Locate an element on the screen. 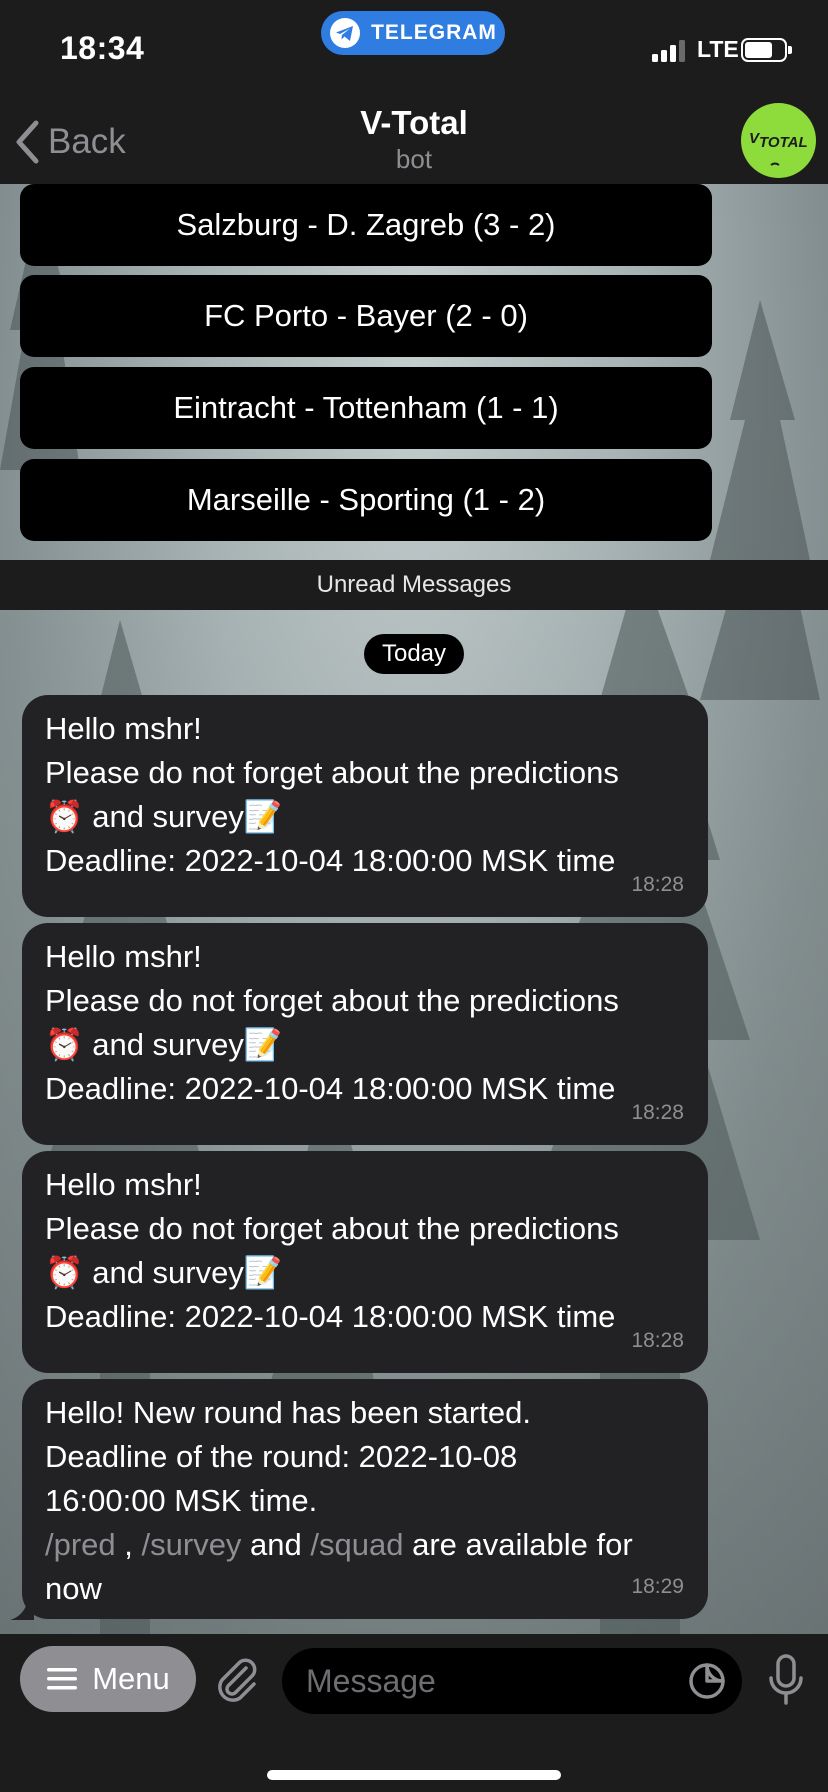 This screenshot has width=828, height=1792. match-button-3: Eintracht - Tottenham (1 - 1) is located at coordinates (366, 408).